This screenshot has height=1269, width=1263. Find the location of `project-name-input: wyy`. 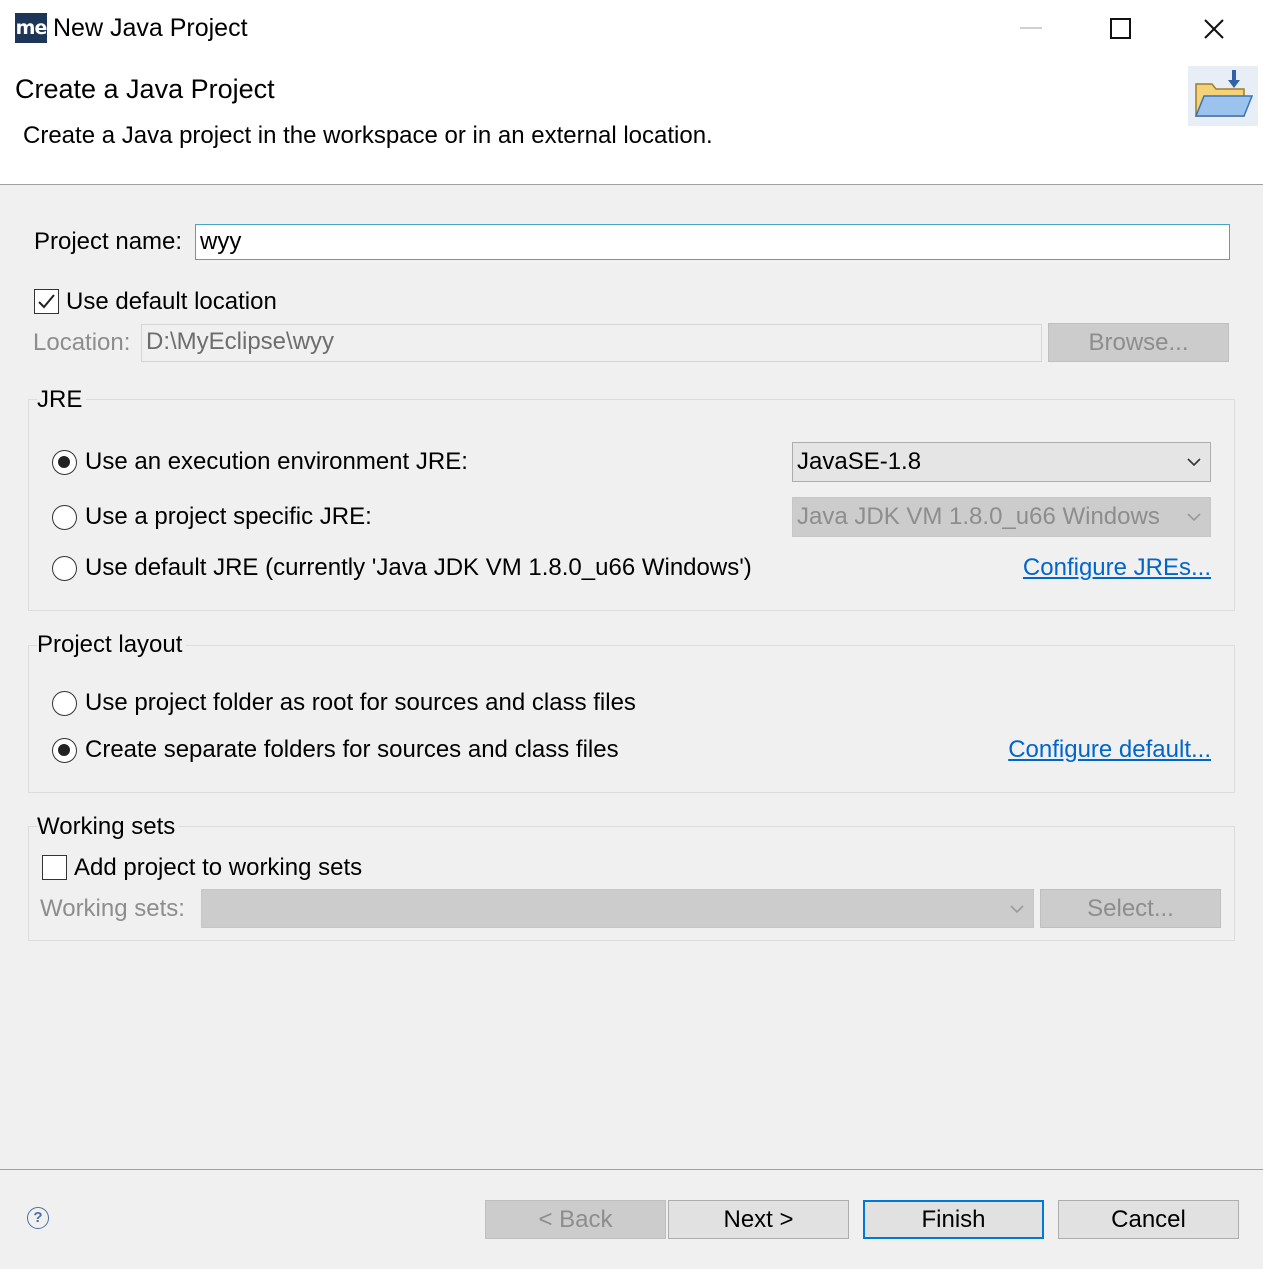

project-name-input: wyy is located at coordinates (712, 242).